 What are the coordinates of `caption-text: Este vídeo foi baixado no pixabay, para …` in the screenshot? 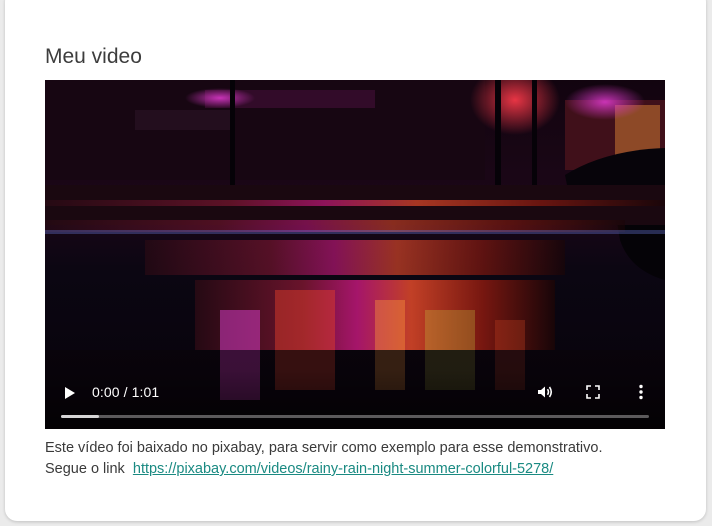 It's located at (324, 448).